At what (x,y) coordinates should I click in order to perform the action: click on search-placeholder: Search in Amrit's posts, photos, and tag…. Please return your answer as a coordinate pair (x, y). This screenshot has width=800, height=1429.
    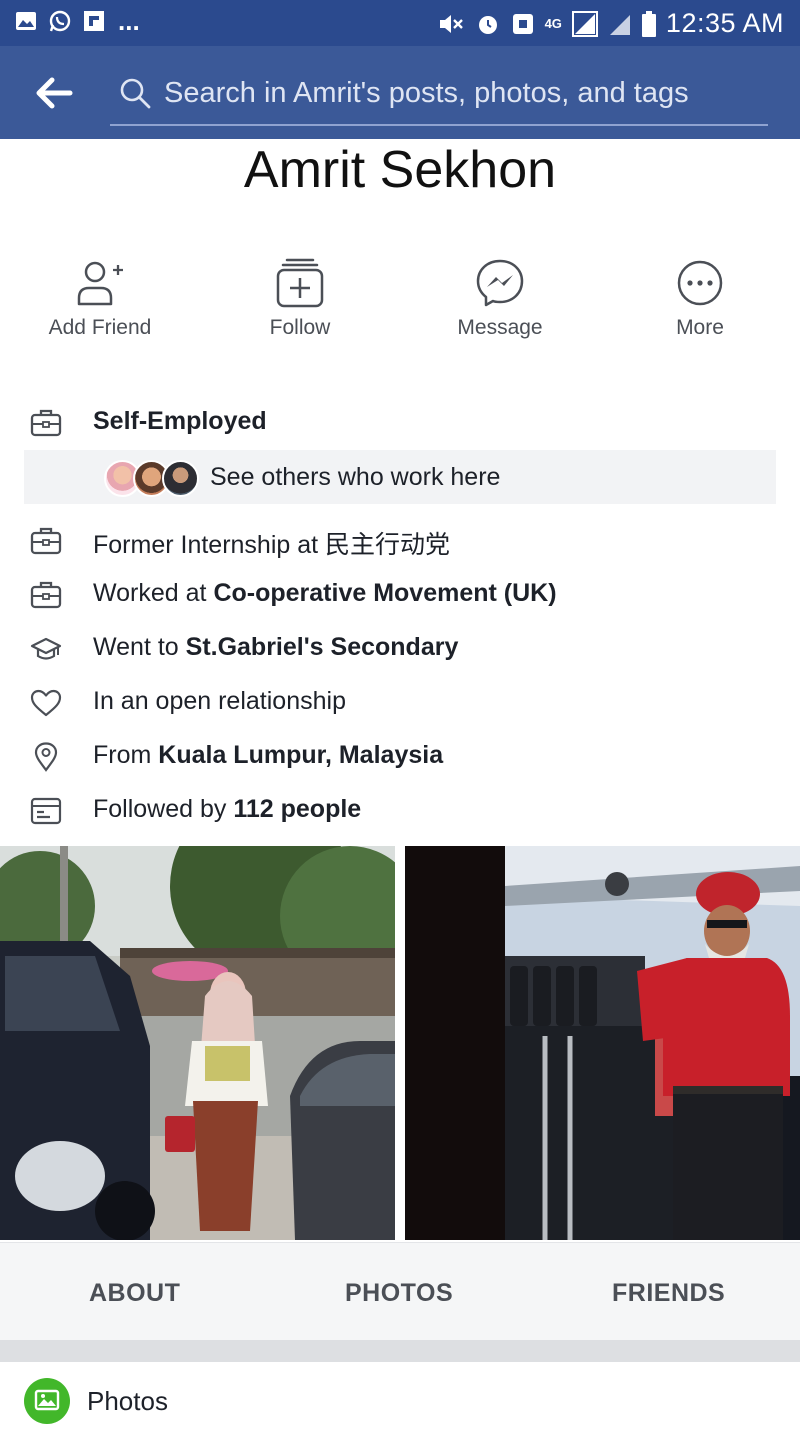
    Looking at the image, I should click on (426, 93).